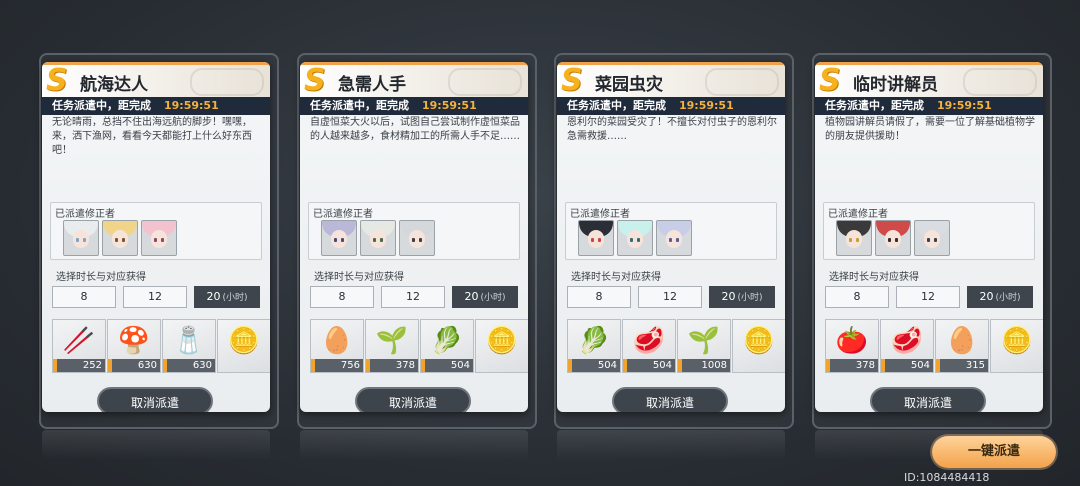 This screenshot has height=486, width=1080. Describe the element at coordinates (947, 477) in the screenshot. I see `player-id: ID:1084484418` at that location.